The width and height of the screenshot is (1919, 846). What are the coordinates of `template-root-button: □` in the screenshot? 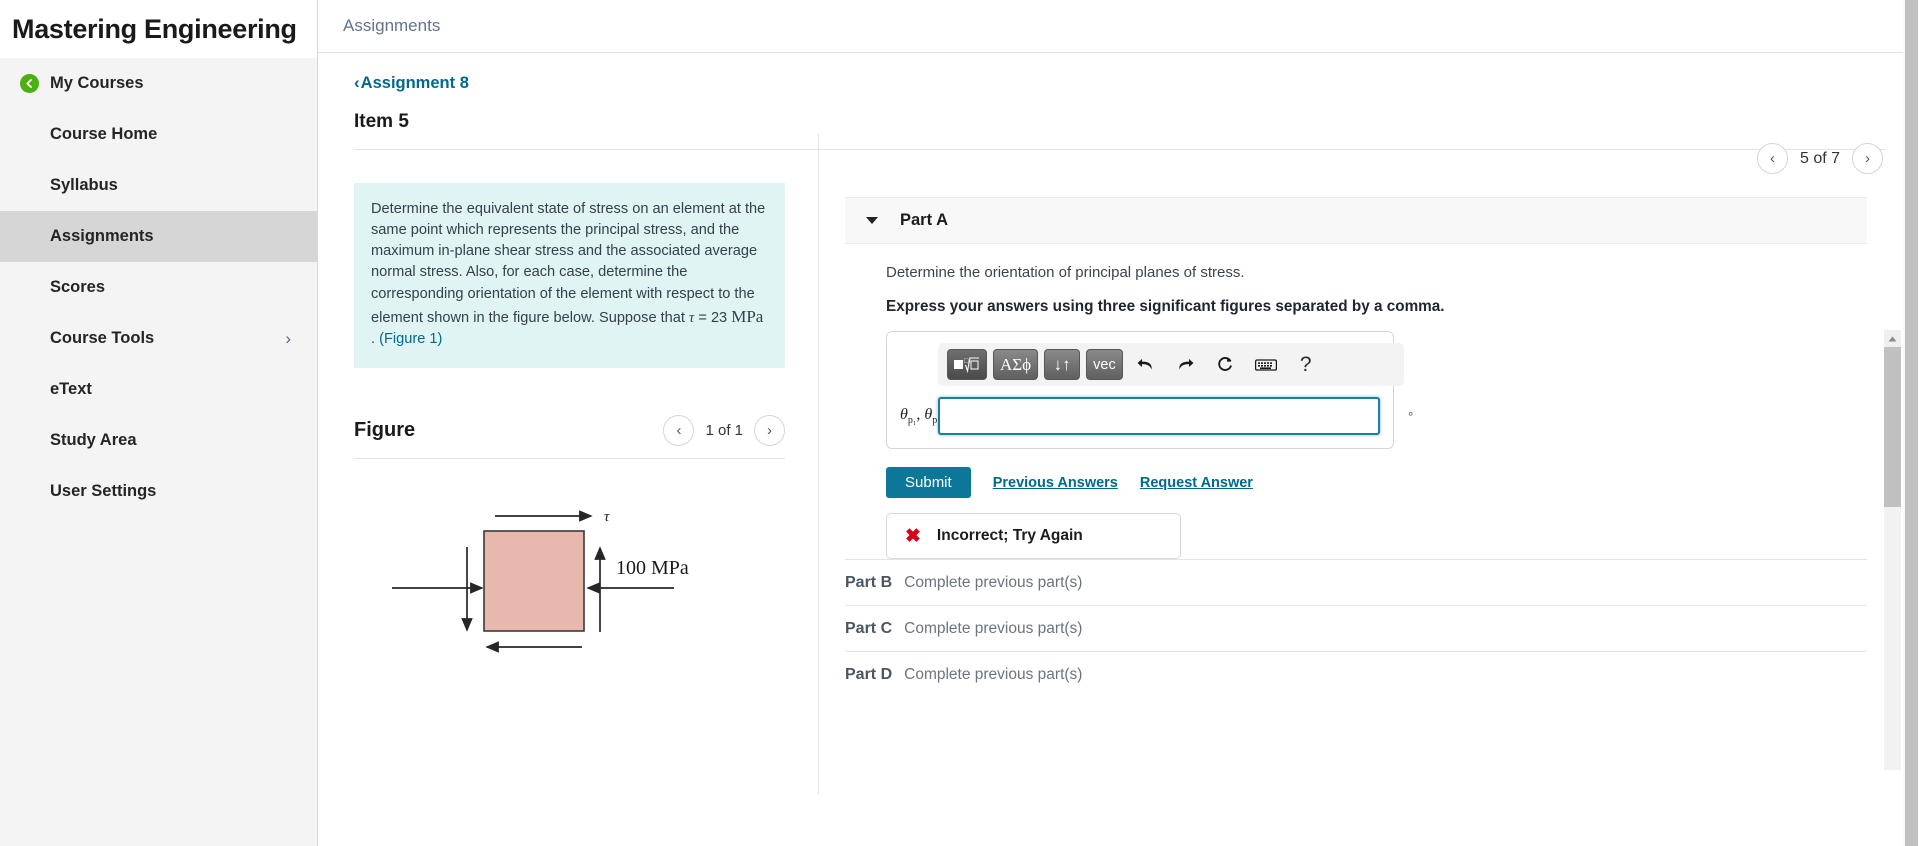 It's located at (967, 364).